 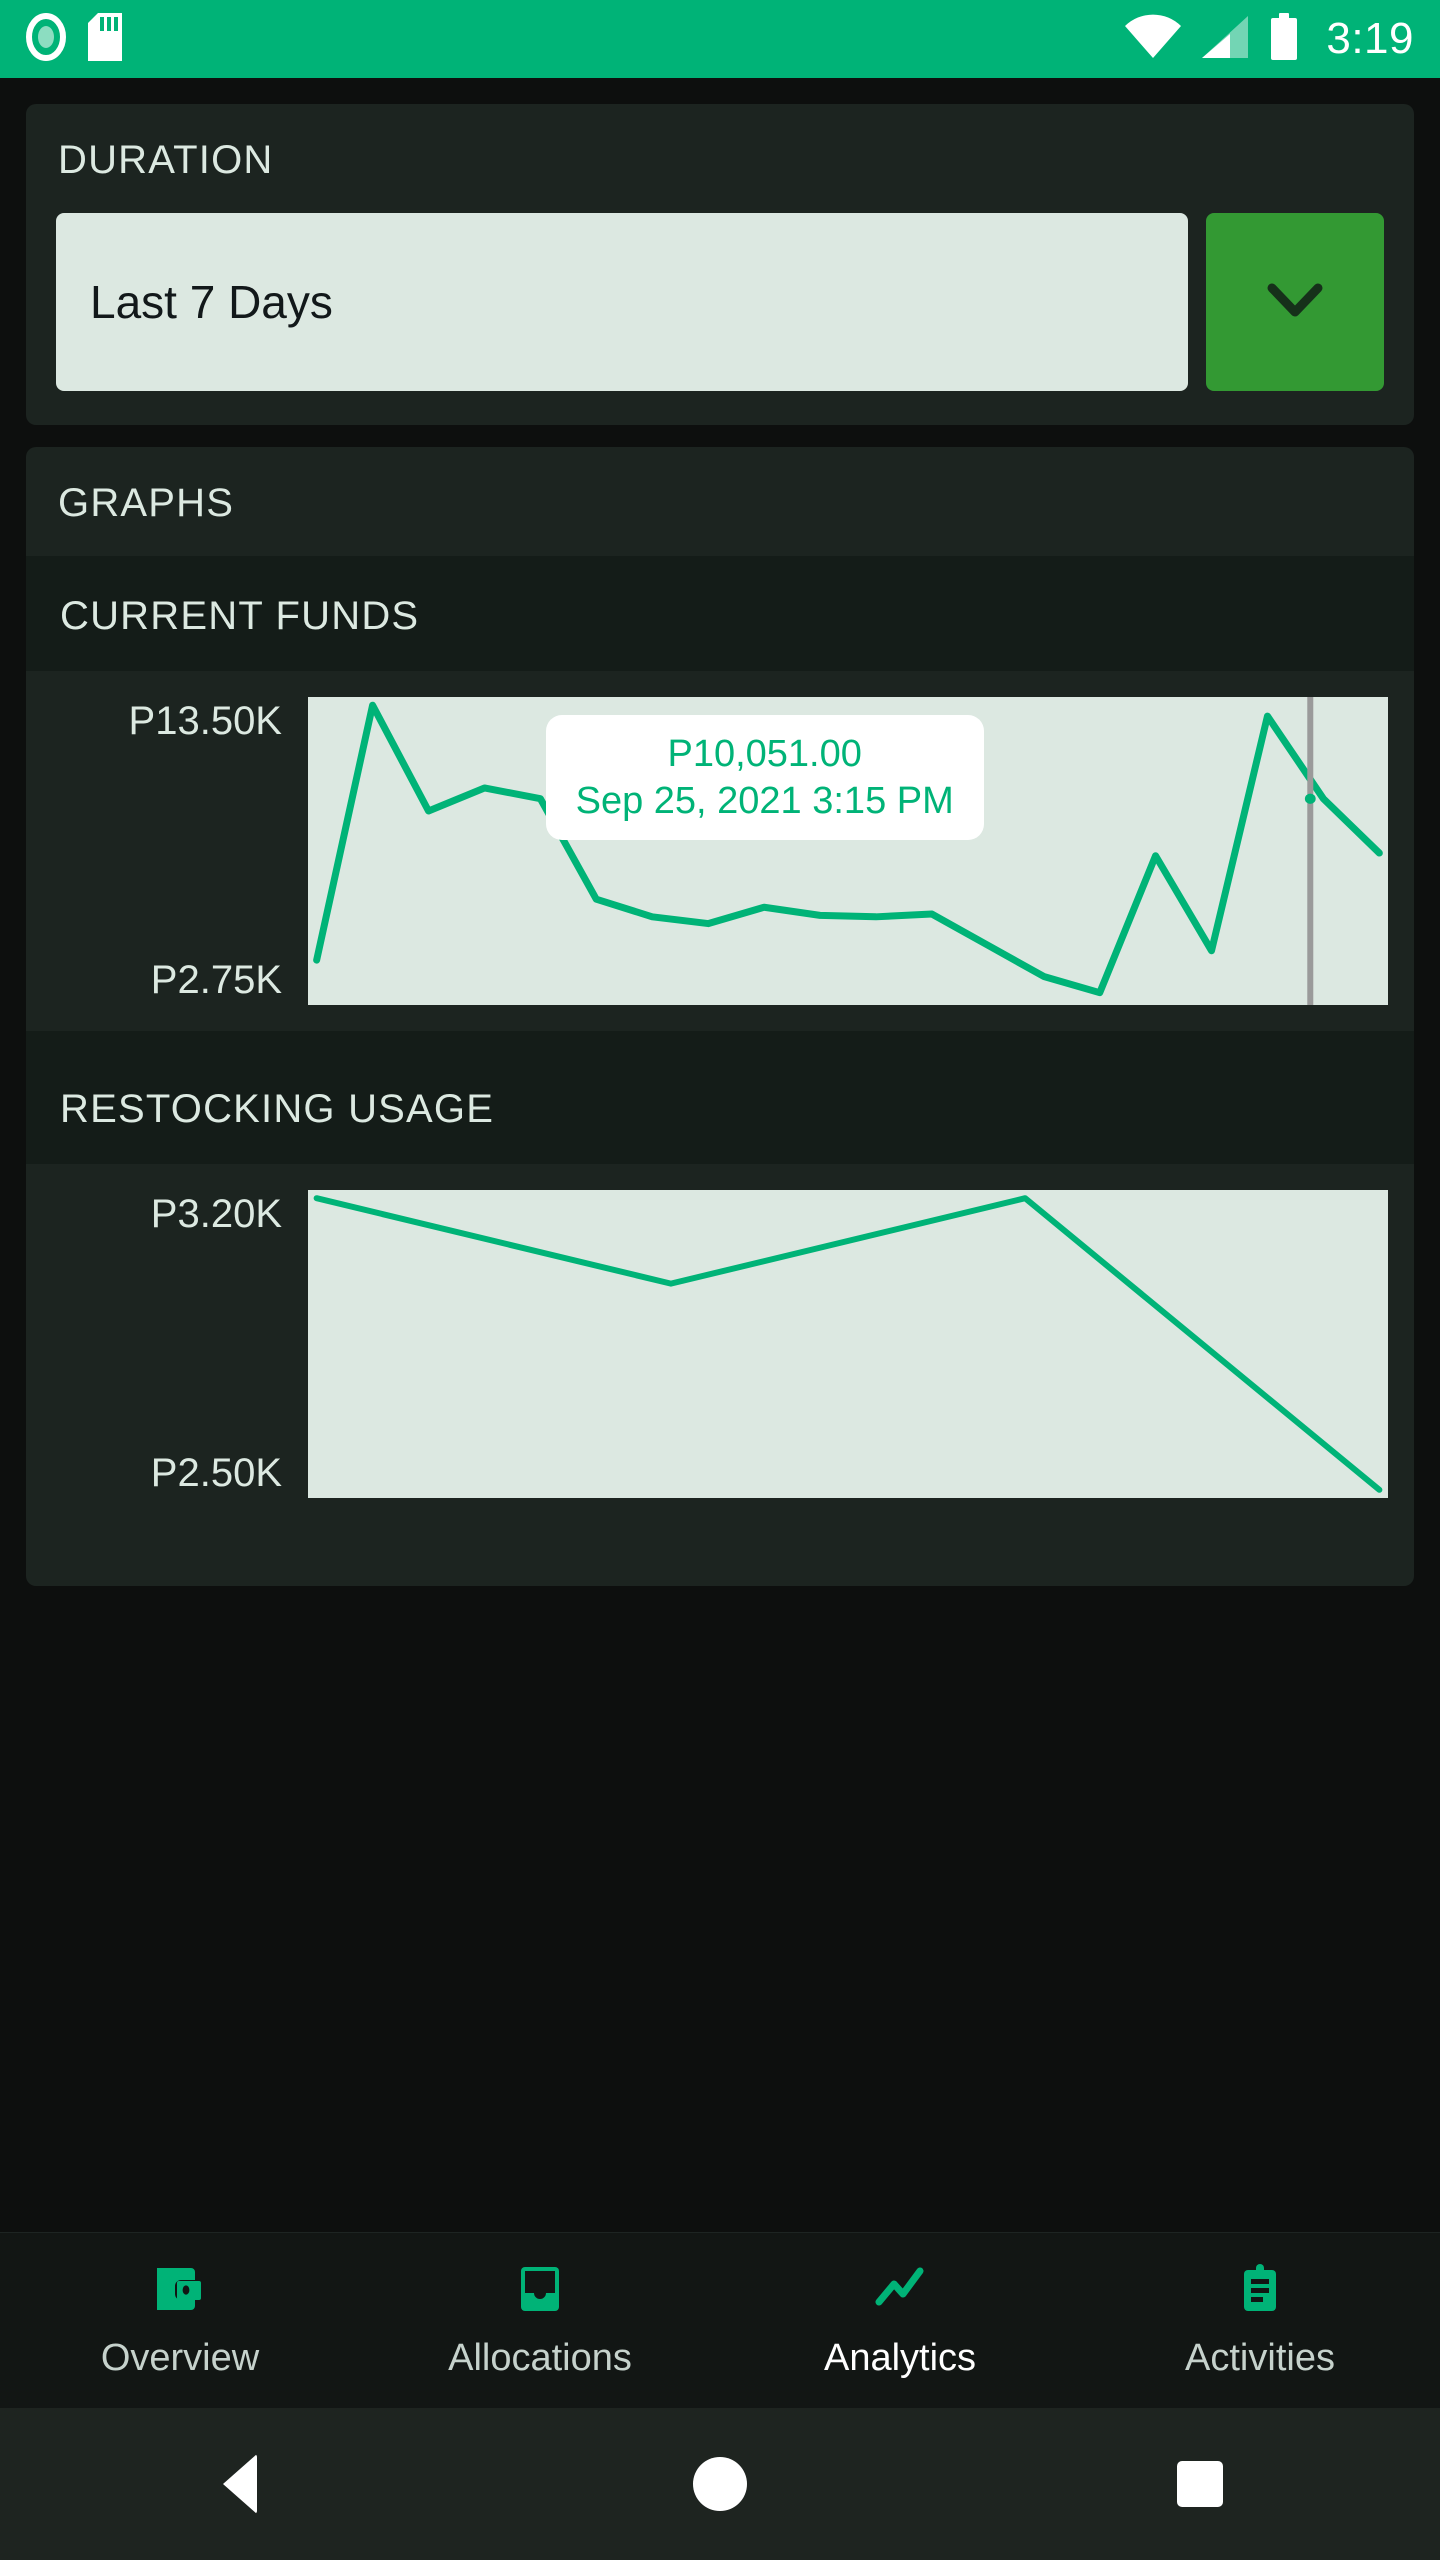 What do you see at coordinates (1310, 798) in the screenshot?
I see `chart1-marker-dot` at bounding box center [1310, 798].